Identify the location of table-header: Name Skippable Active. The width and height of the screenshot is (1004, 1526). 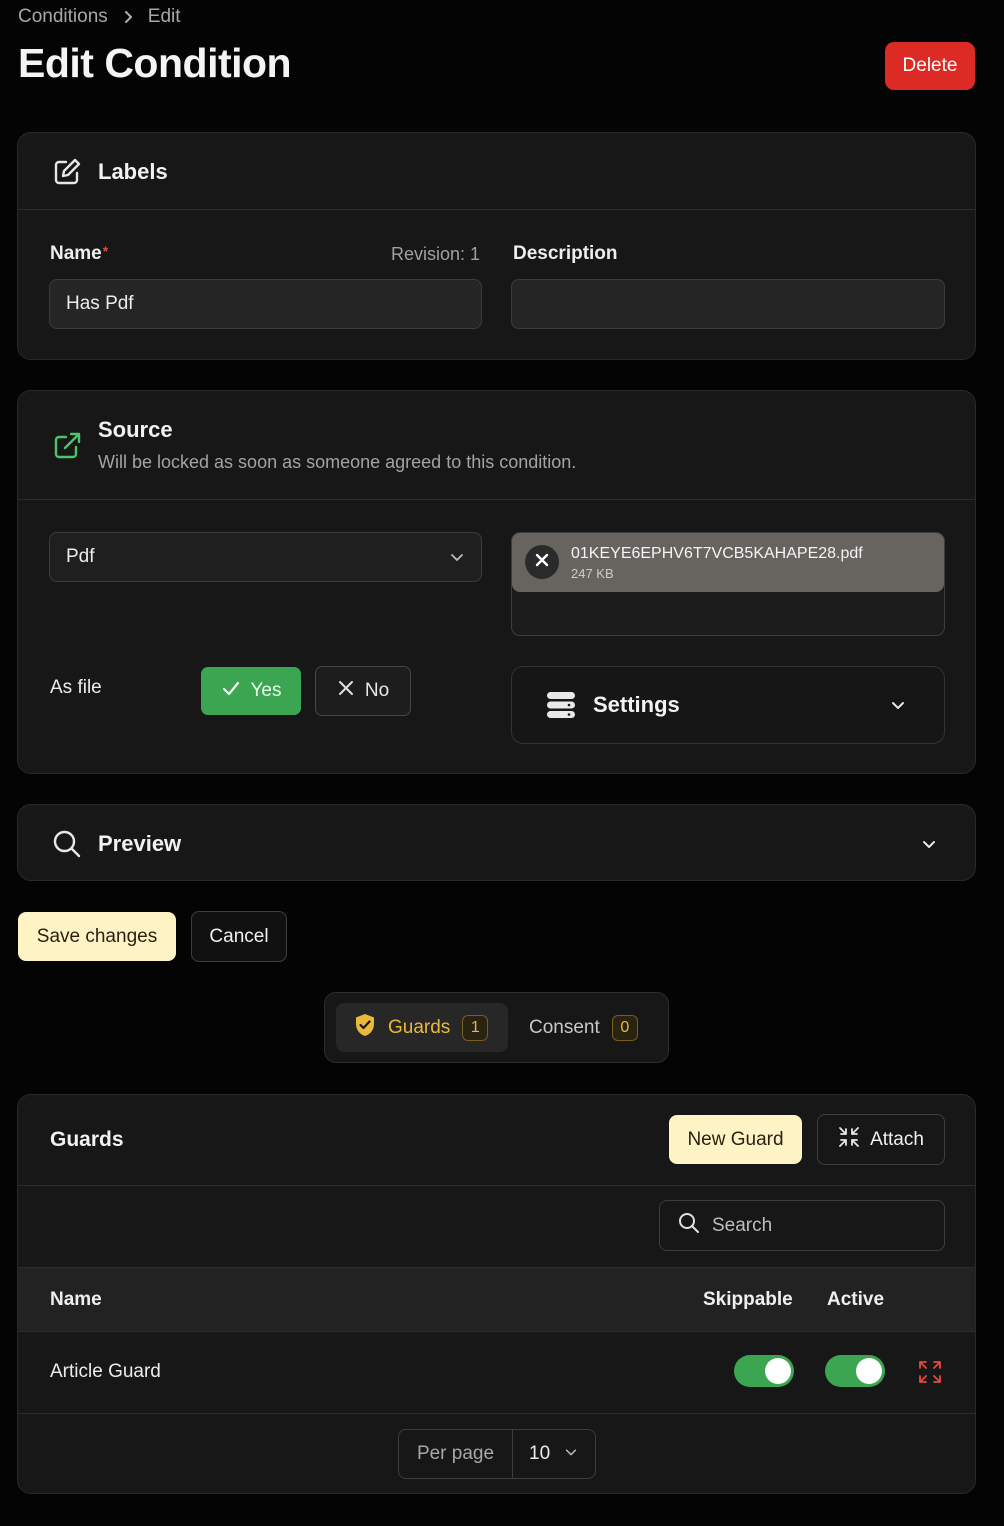
(496, 1299).